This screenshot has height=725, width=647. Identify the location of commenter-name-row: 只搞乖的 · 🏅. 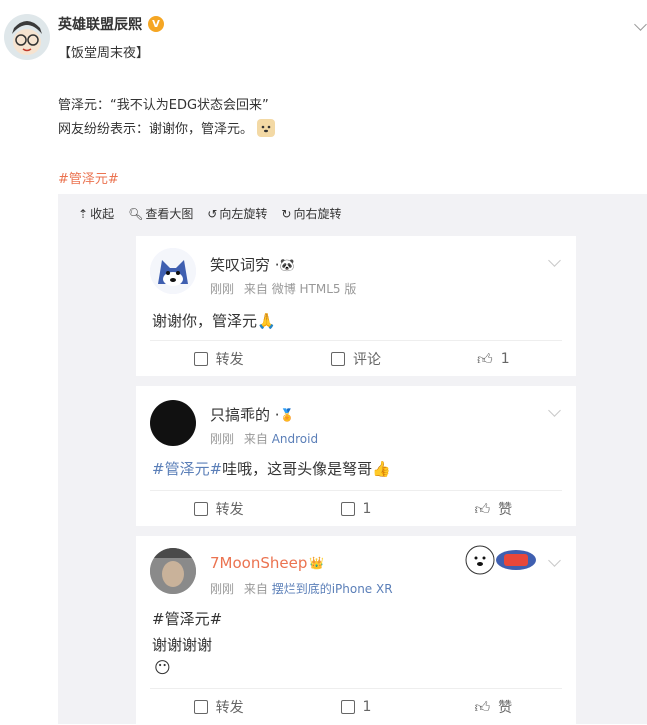
(252, 414).